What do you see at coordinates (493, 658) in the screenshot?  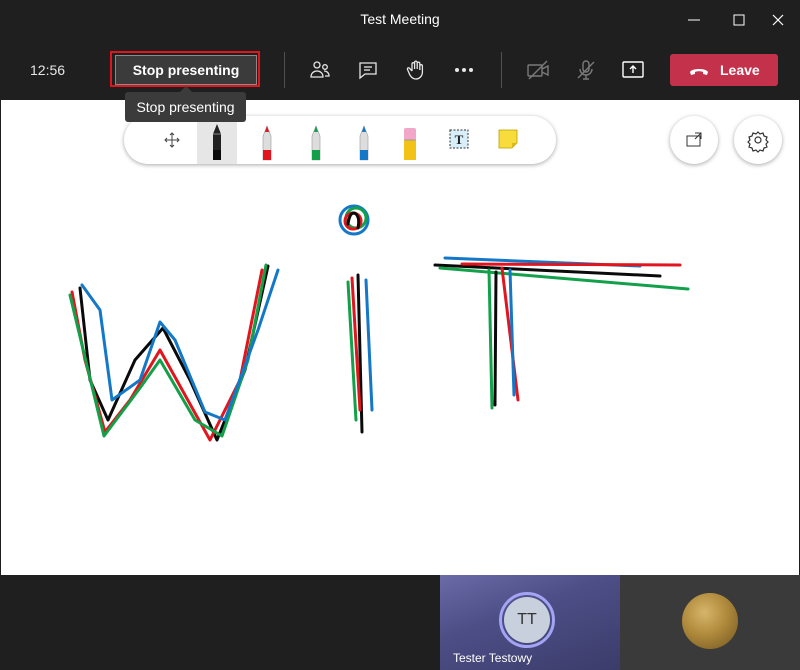 I see `participant-name: Tester Testowy` at bounding box center [493, 658].